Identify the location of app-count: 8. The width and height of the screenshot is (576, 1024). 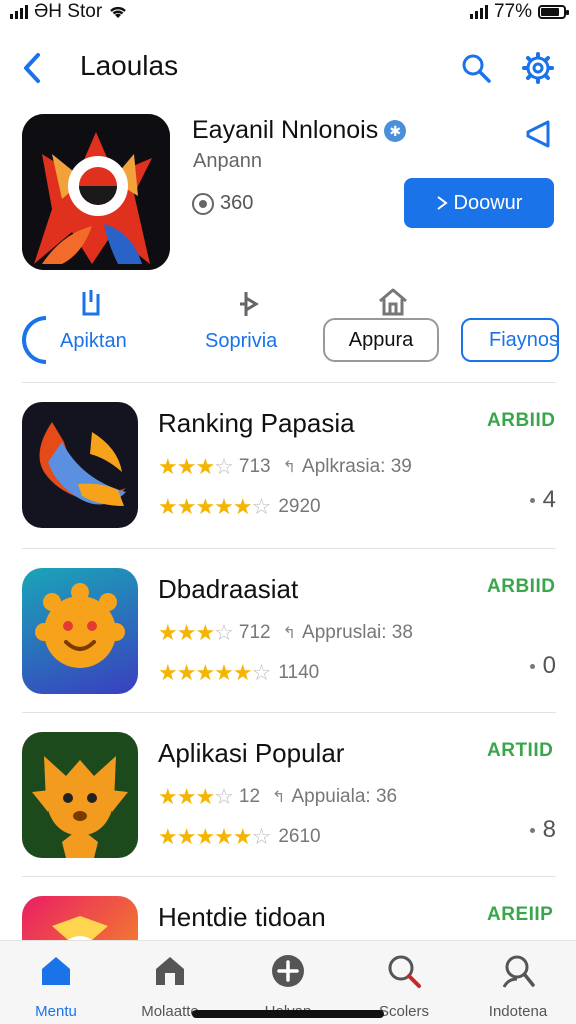
(542, 830).